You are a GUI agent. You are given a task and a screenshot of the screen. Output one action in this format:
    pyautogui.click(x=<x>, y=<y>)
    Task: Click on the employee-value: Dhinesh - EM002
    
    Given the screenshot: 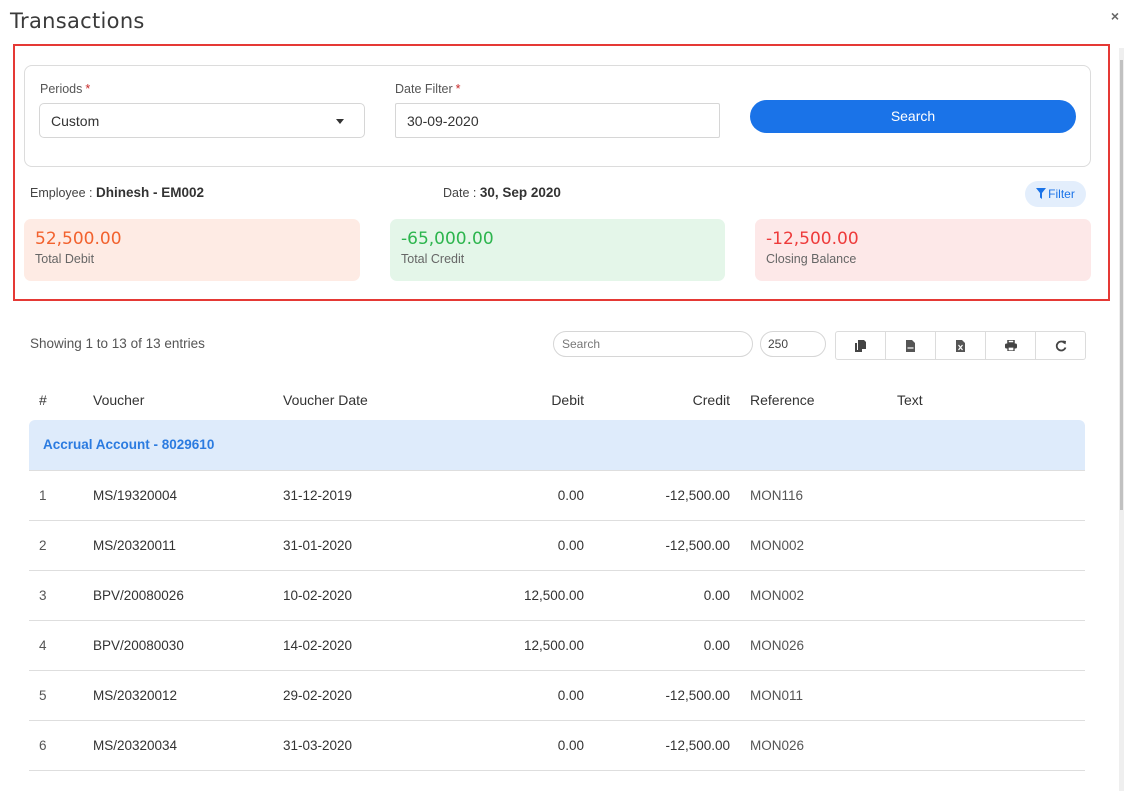 What is the action you would take?
    pyautogui.click(x=150, y=192)
    